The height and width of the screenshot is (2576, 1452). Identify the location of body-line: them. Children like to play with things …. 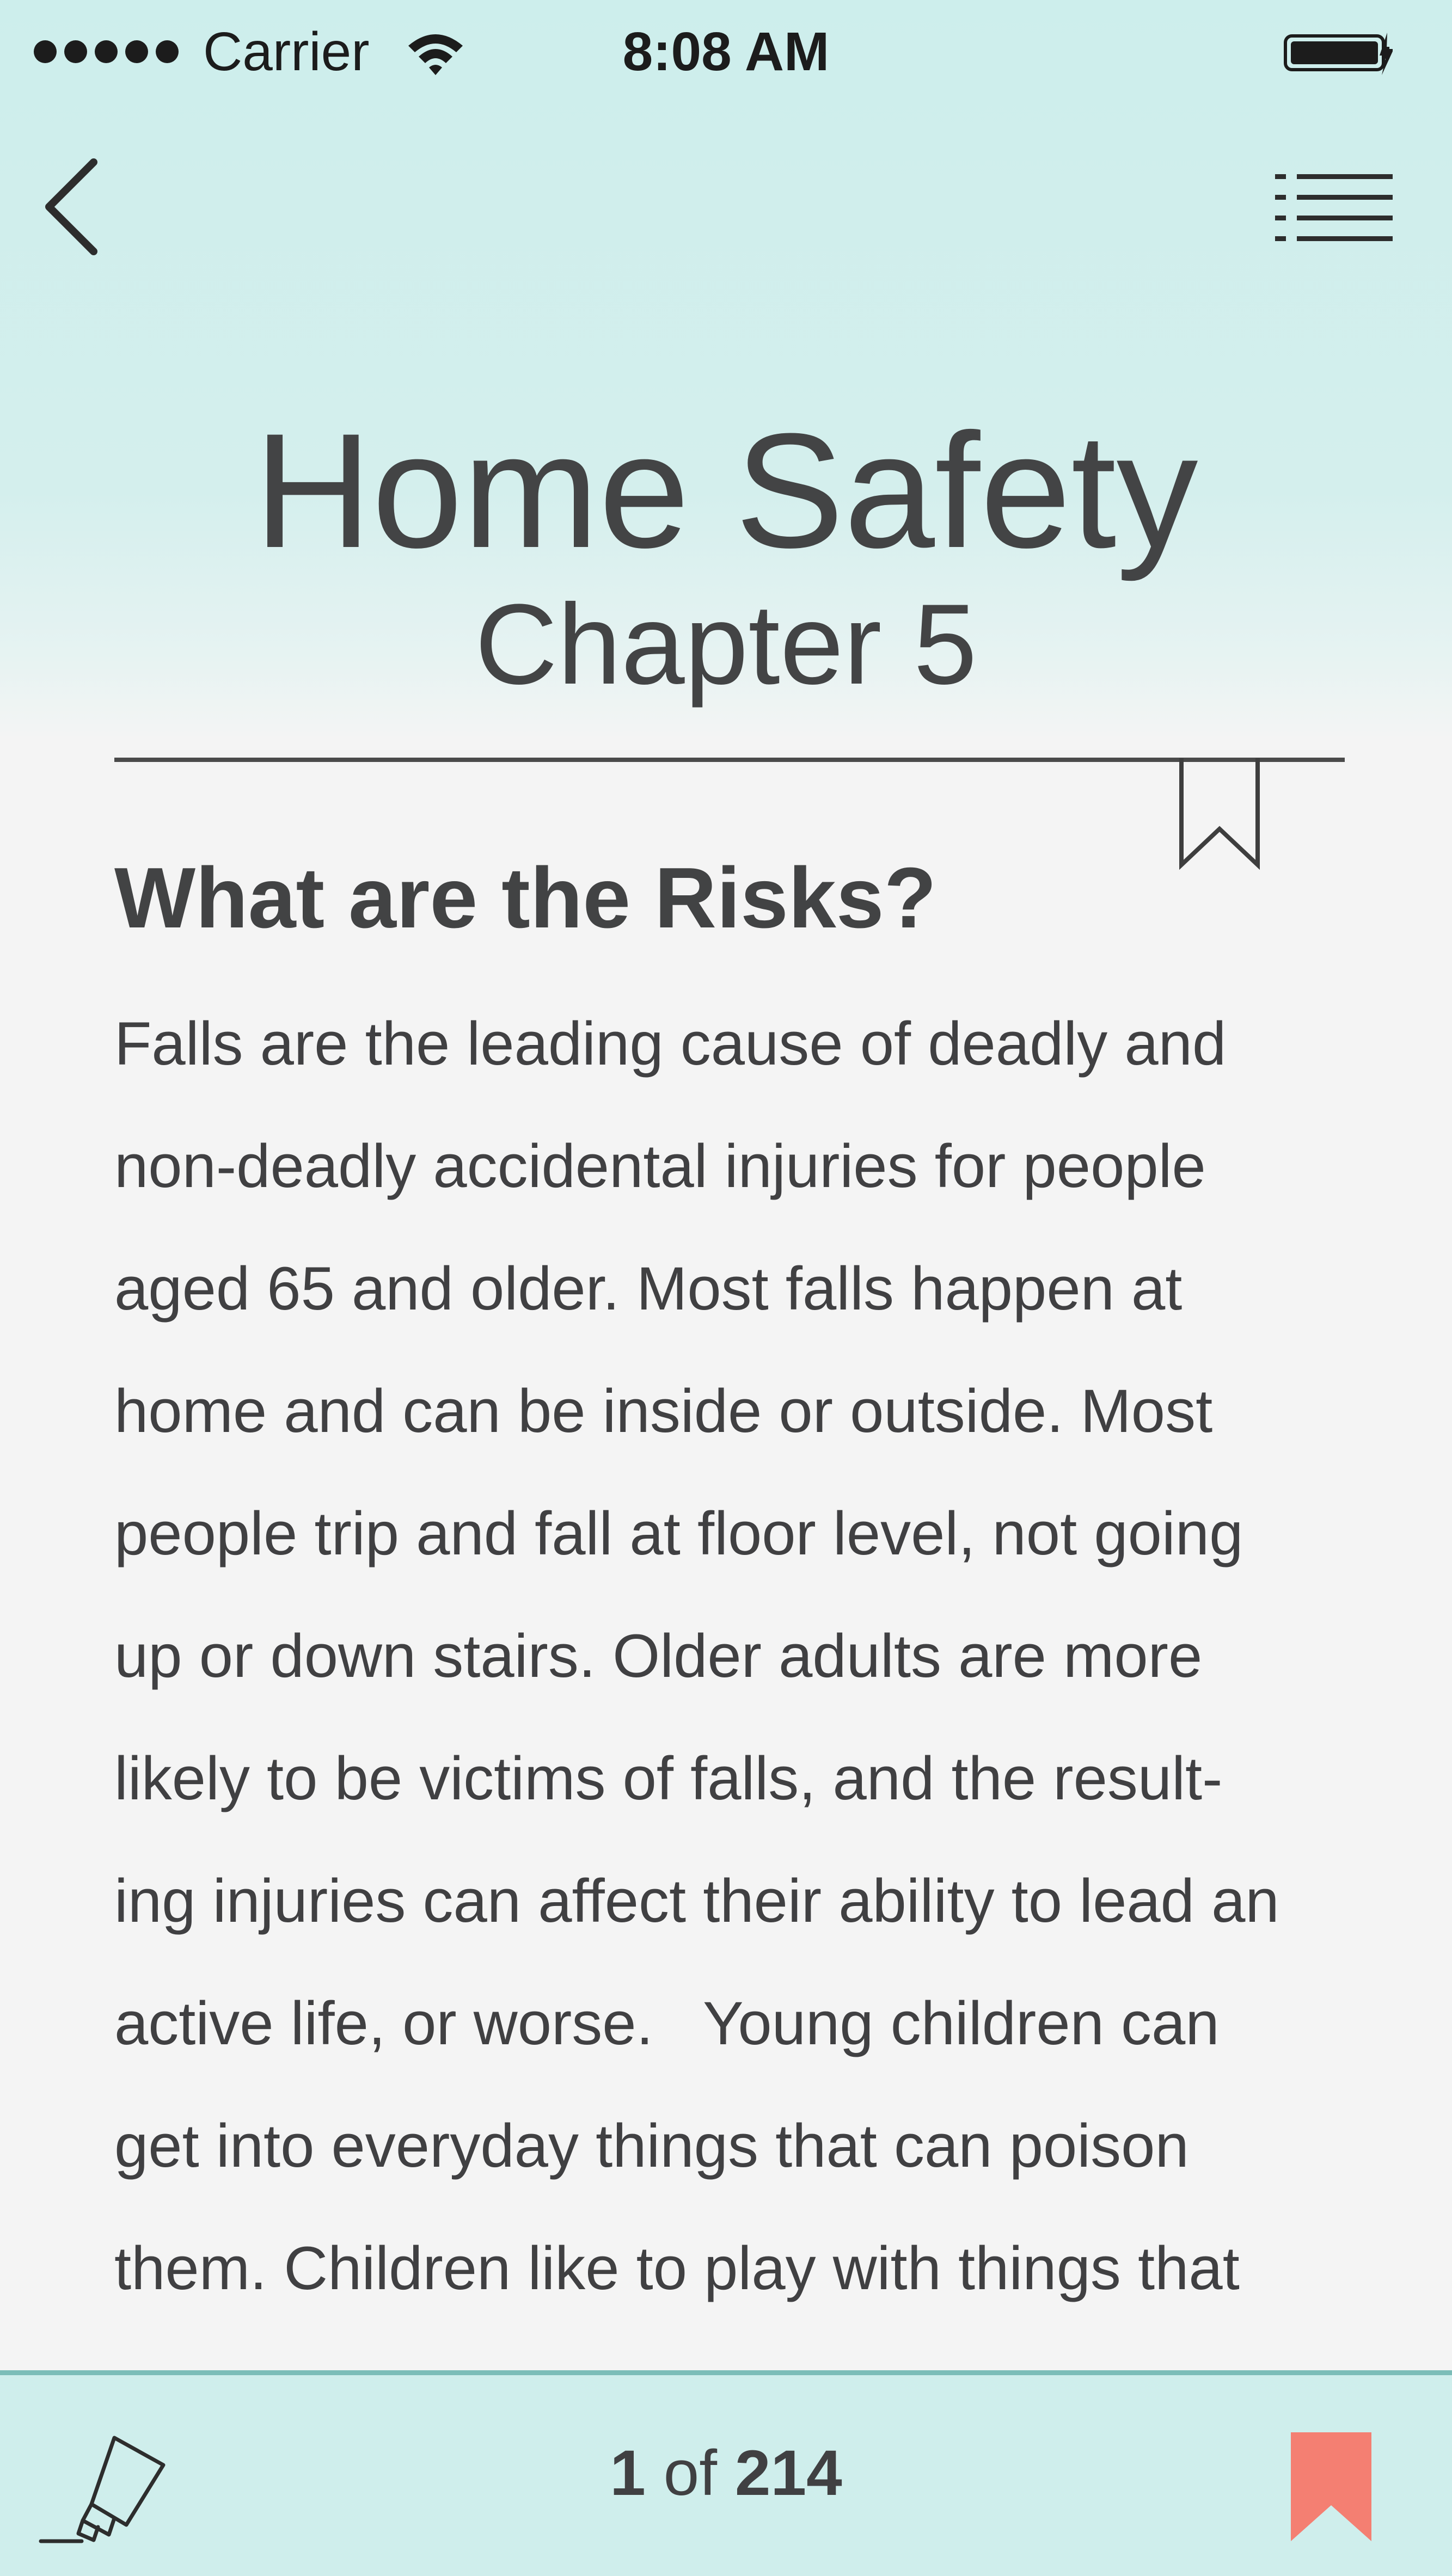
(677, 2268).